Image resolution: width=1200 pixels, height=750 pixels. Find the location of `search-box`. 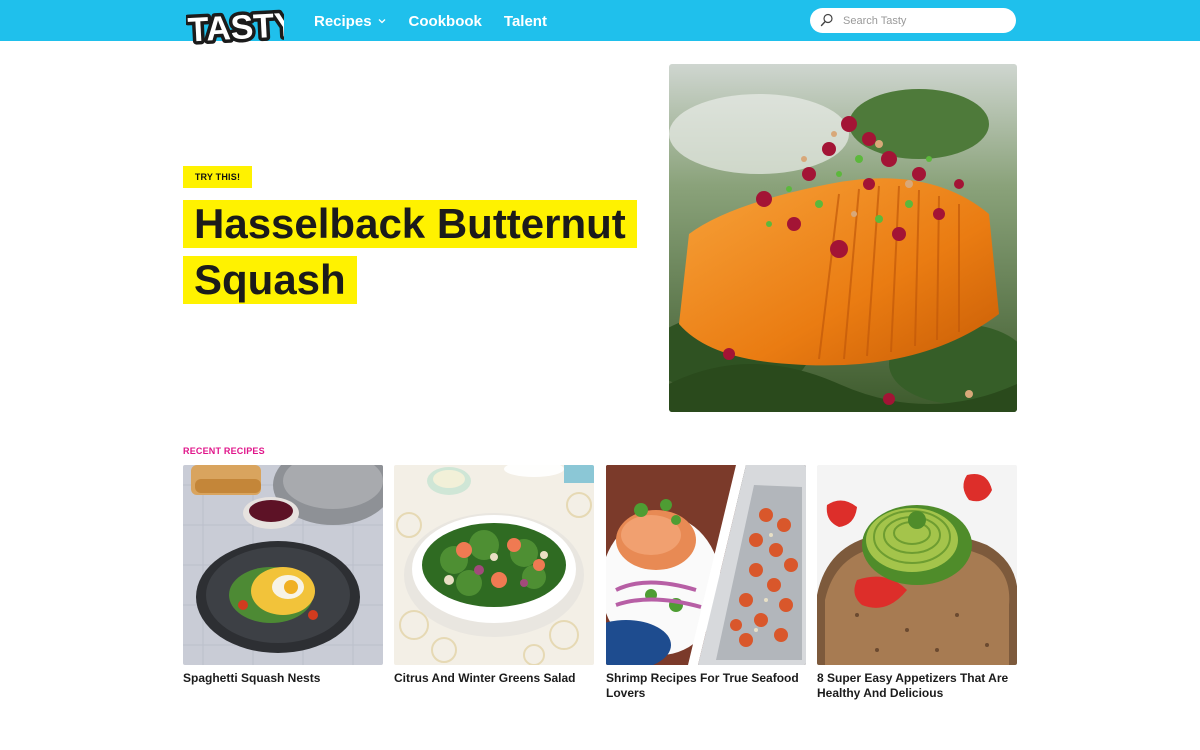

search-box is located at coordinates (913, 20).